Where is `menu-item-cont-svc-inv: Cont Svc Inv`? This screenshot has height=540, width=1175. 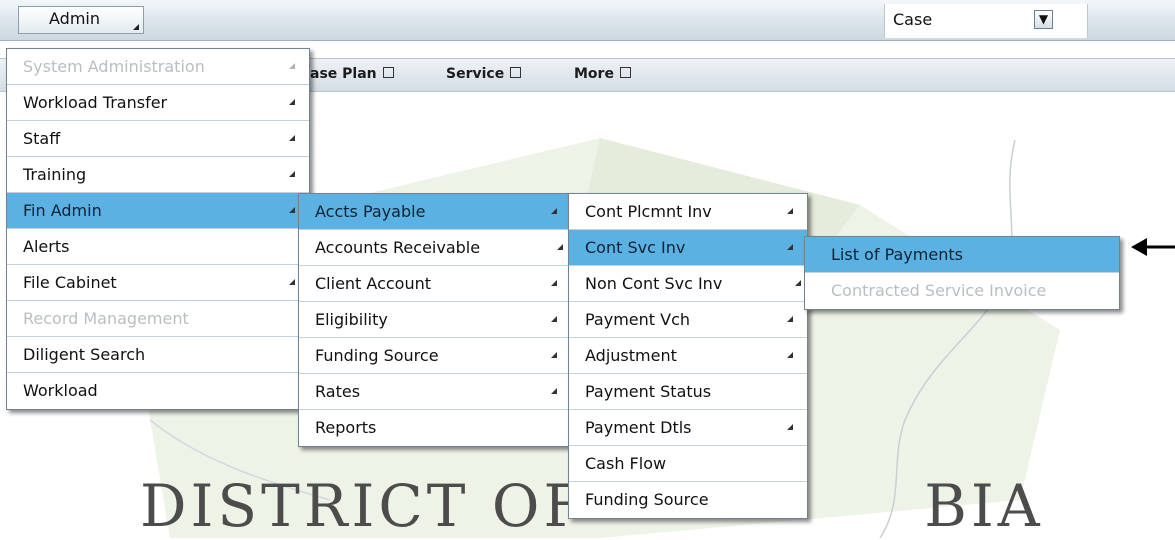 menu-item-cont-svc-inv: Cont Svc Inv is located at coordinates (688, 248).